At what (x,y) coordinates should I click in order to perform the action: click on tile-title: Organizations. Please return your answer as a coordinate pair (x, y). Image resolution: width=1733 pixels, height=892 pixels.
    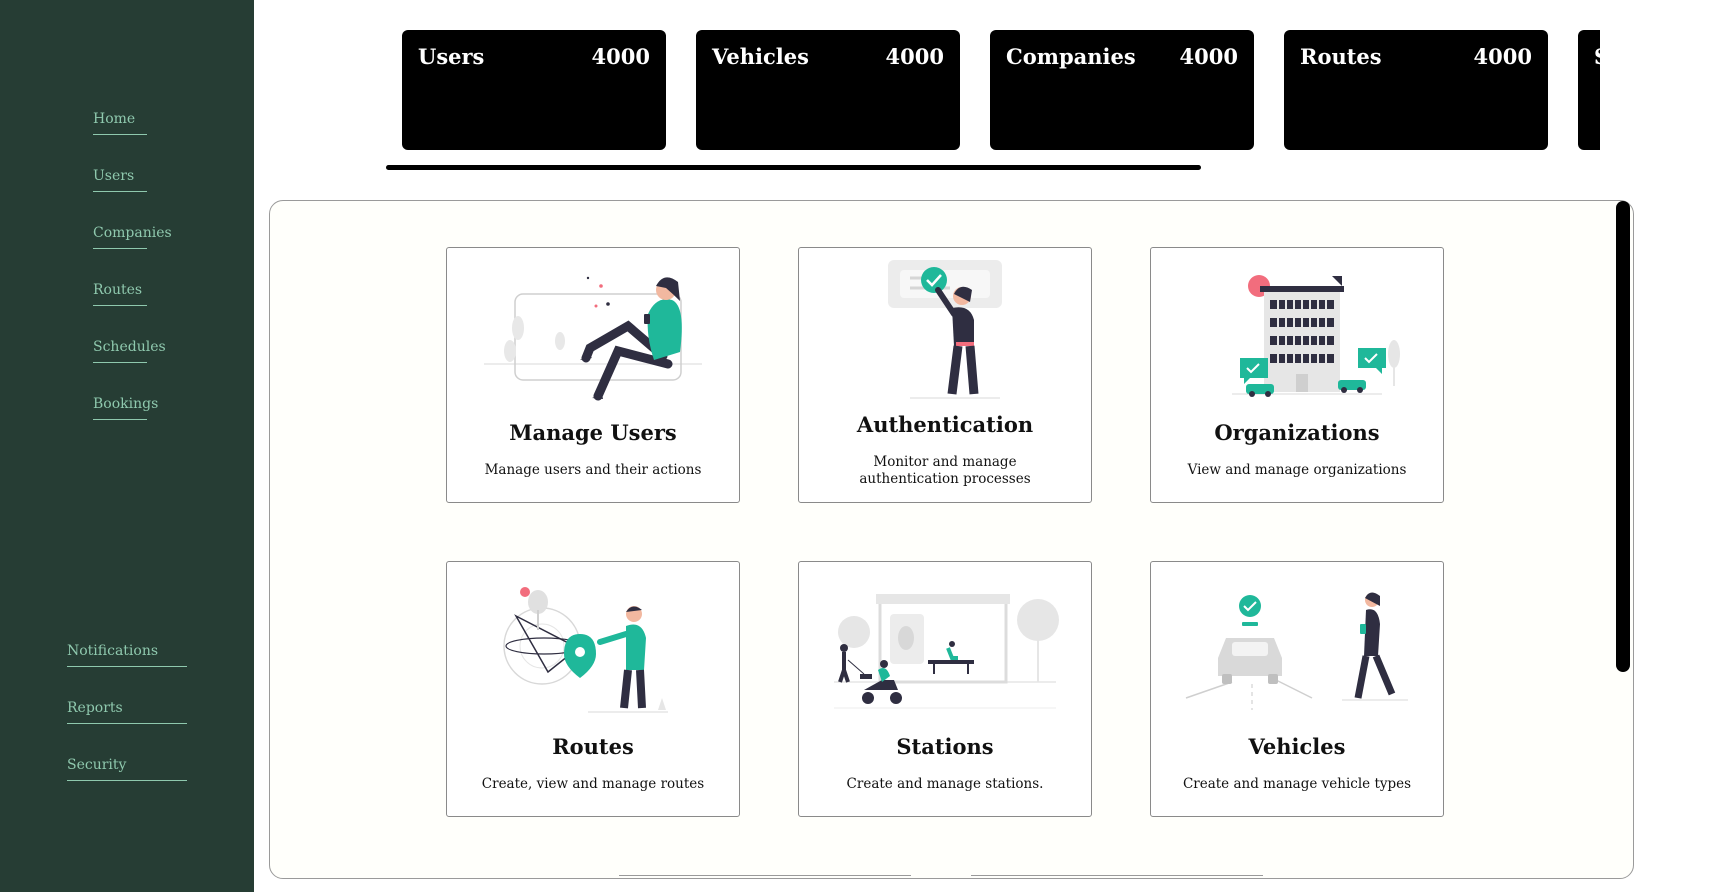
    Looking at the image, I should click on (1297, 432).